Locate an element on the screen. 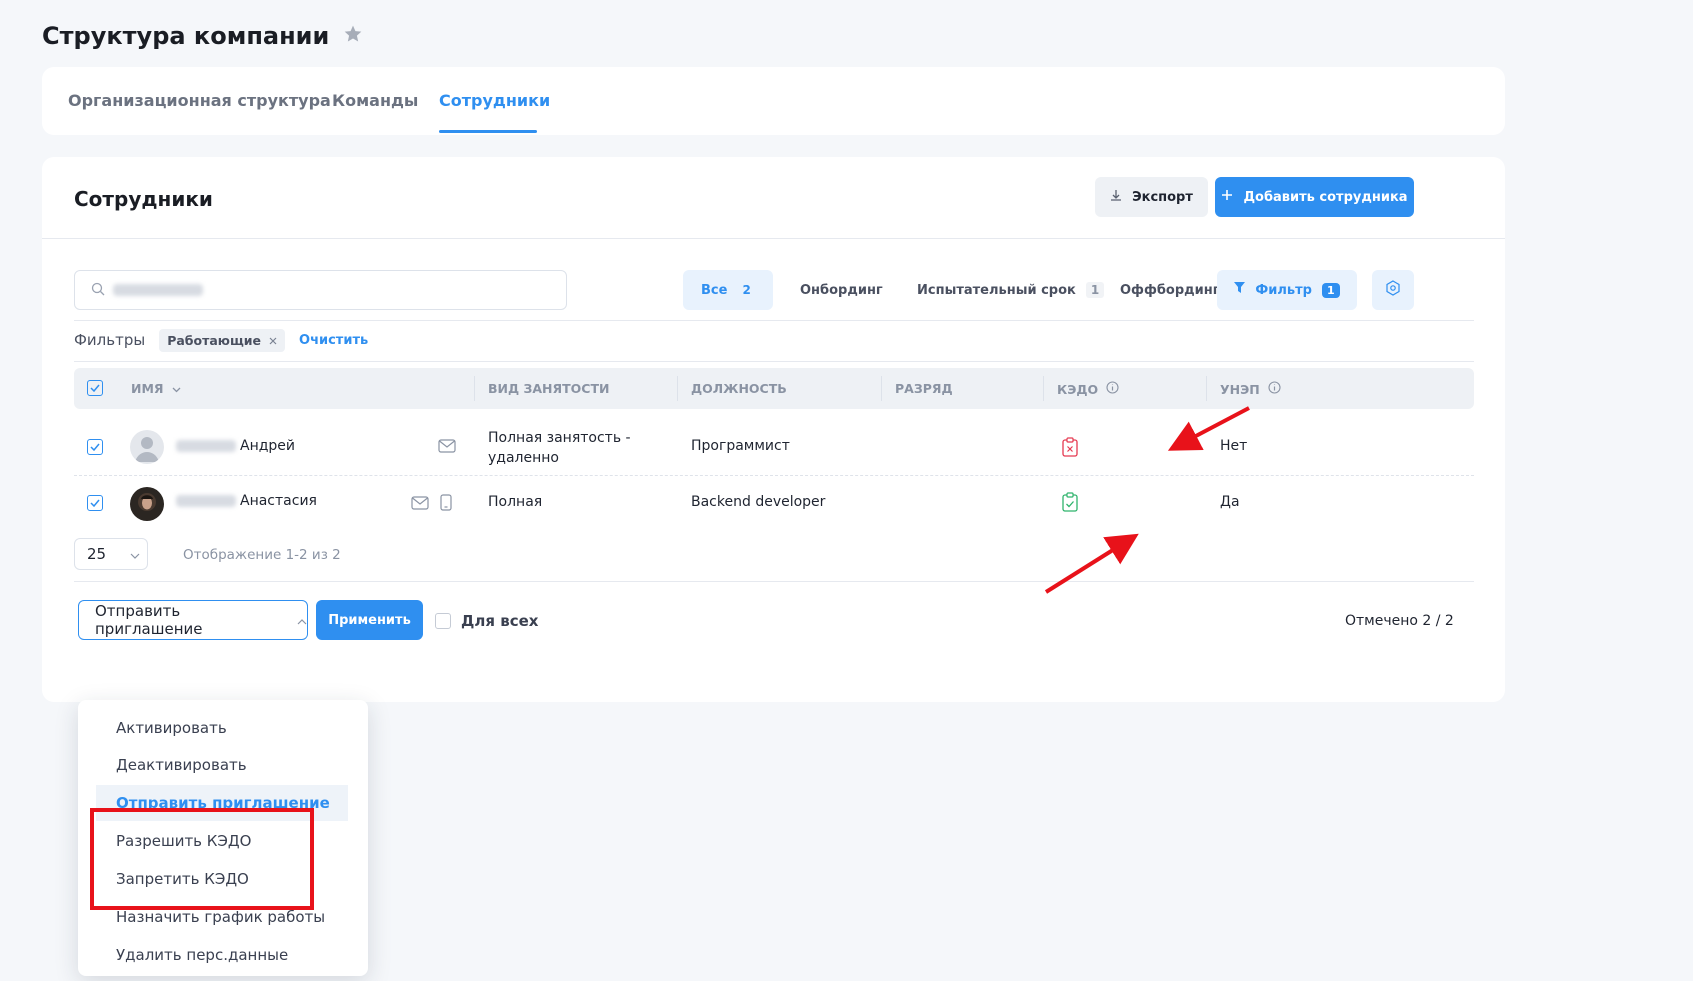  tab-teams: Команды is located at coordinates (375, 100).